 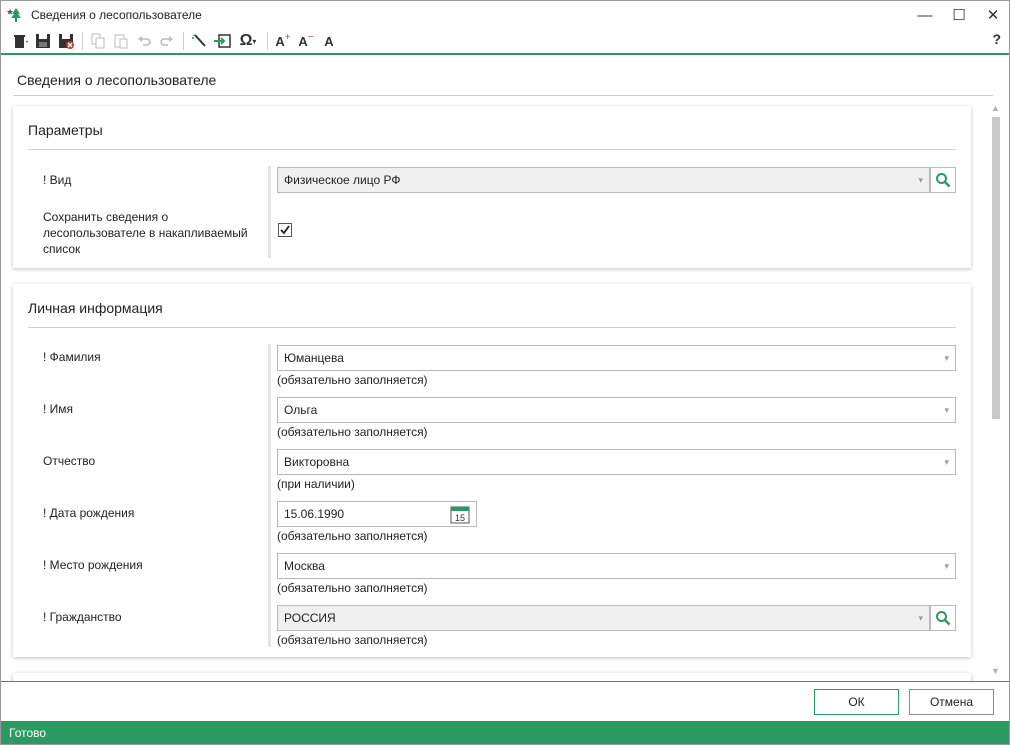 What do you see at coordinates (314, 514) in the screenshot?
I see `birthdate-value: 15.06.1990` at bounding box center [314, 514].